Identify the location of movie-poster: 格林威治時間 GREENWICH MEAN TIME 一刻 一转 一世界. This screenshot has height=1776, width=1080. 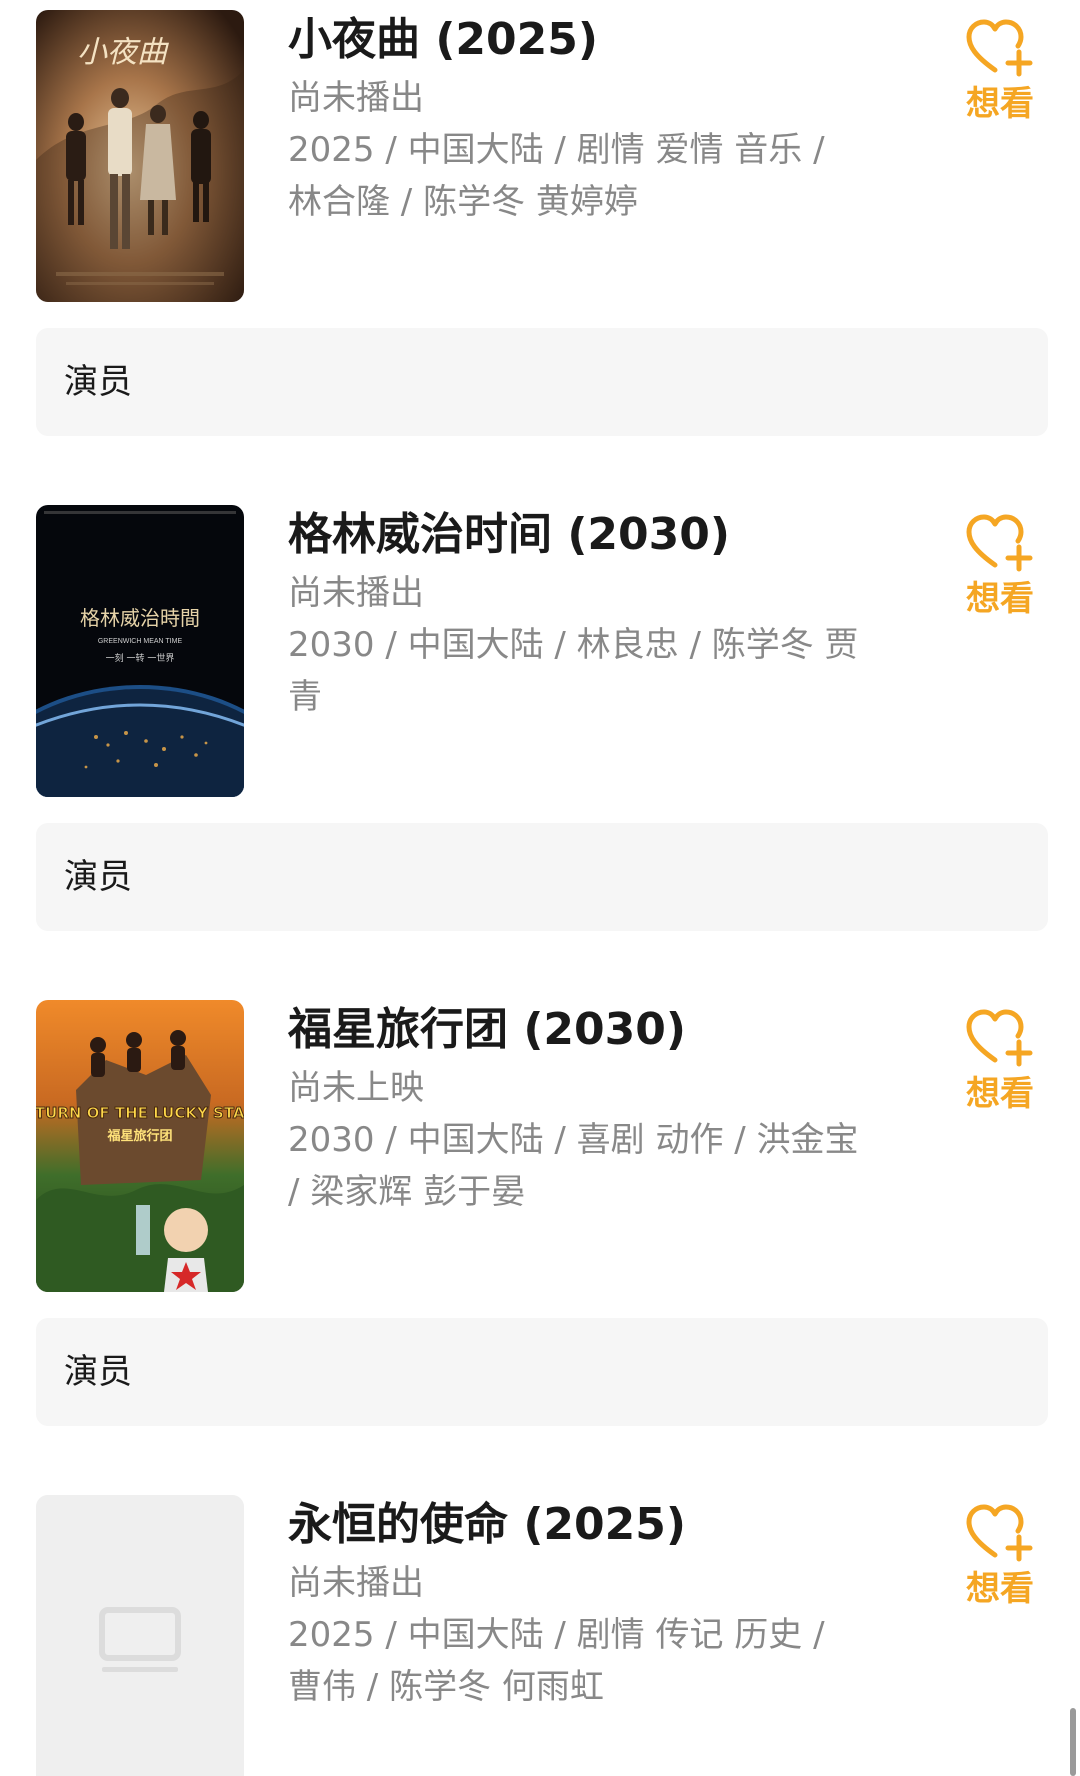
(140, 651).